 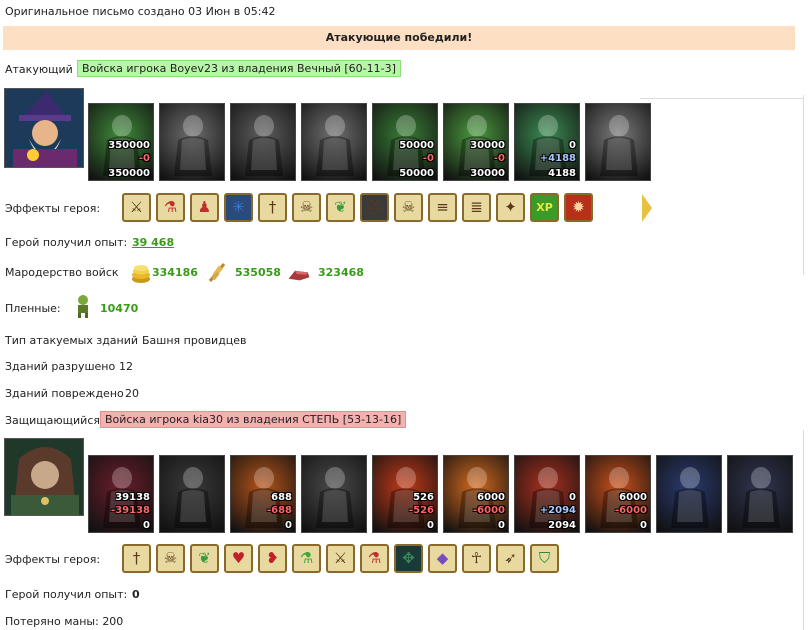 I want to click on unit-count-n1: 526, so click(x=423, y=497).